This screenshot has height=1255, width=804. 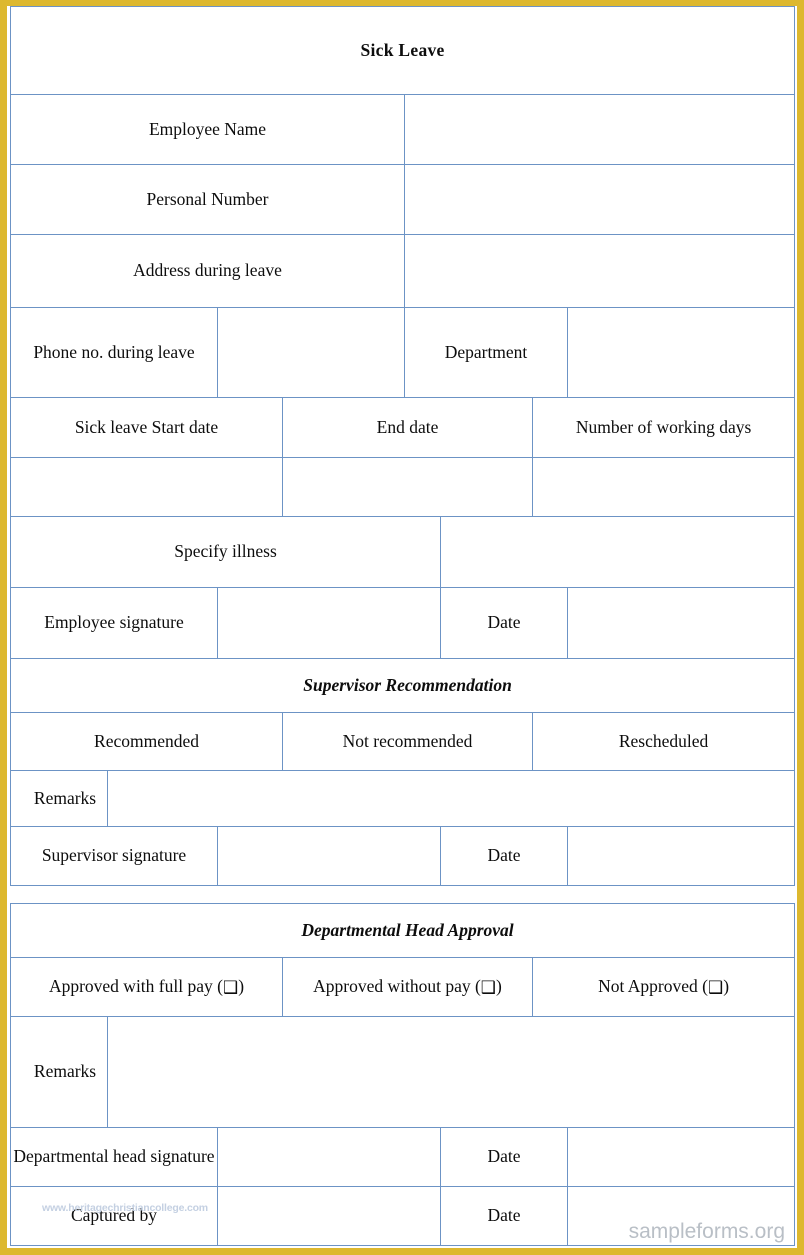 What do you see at coordinates (329, 1157) in the screenshot?
I see `department-head-signature-field` at bounding box center [329, 1157].